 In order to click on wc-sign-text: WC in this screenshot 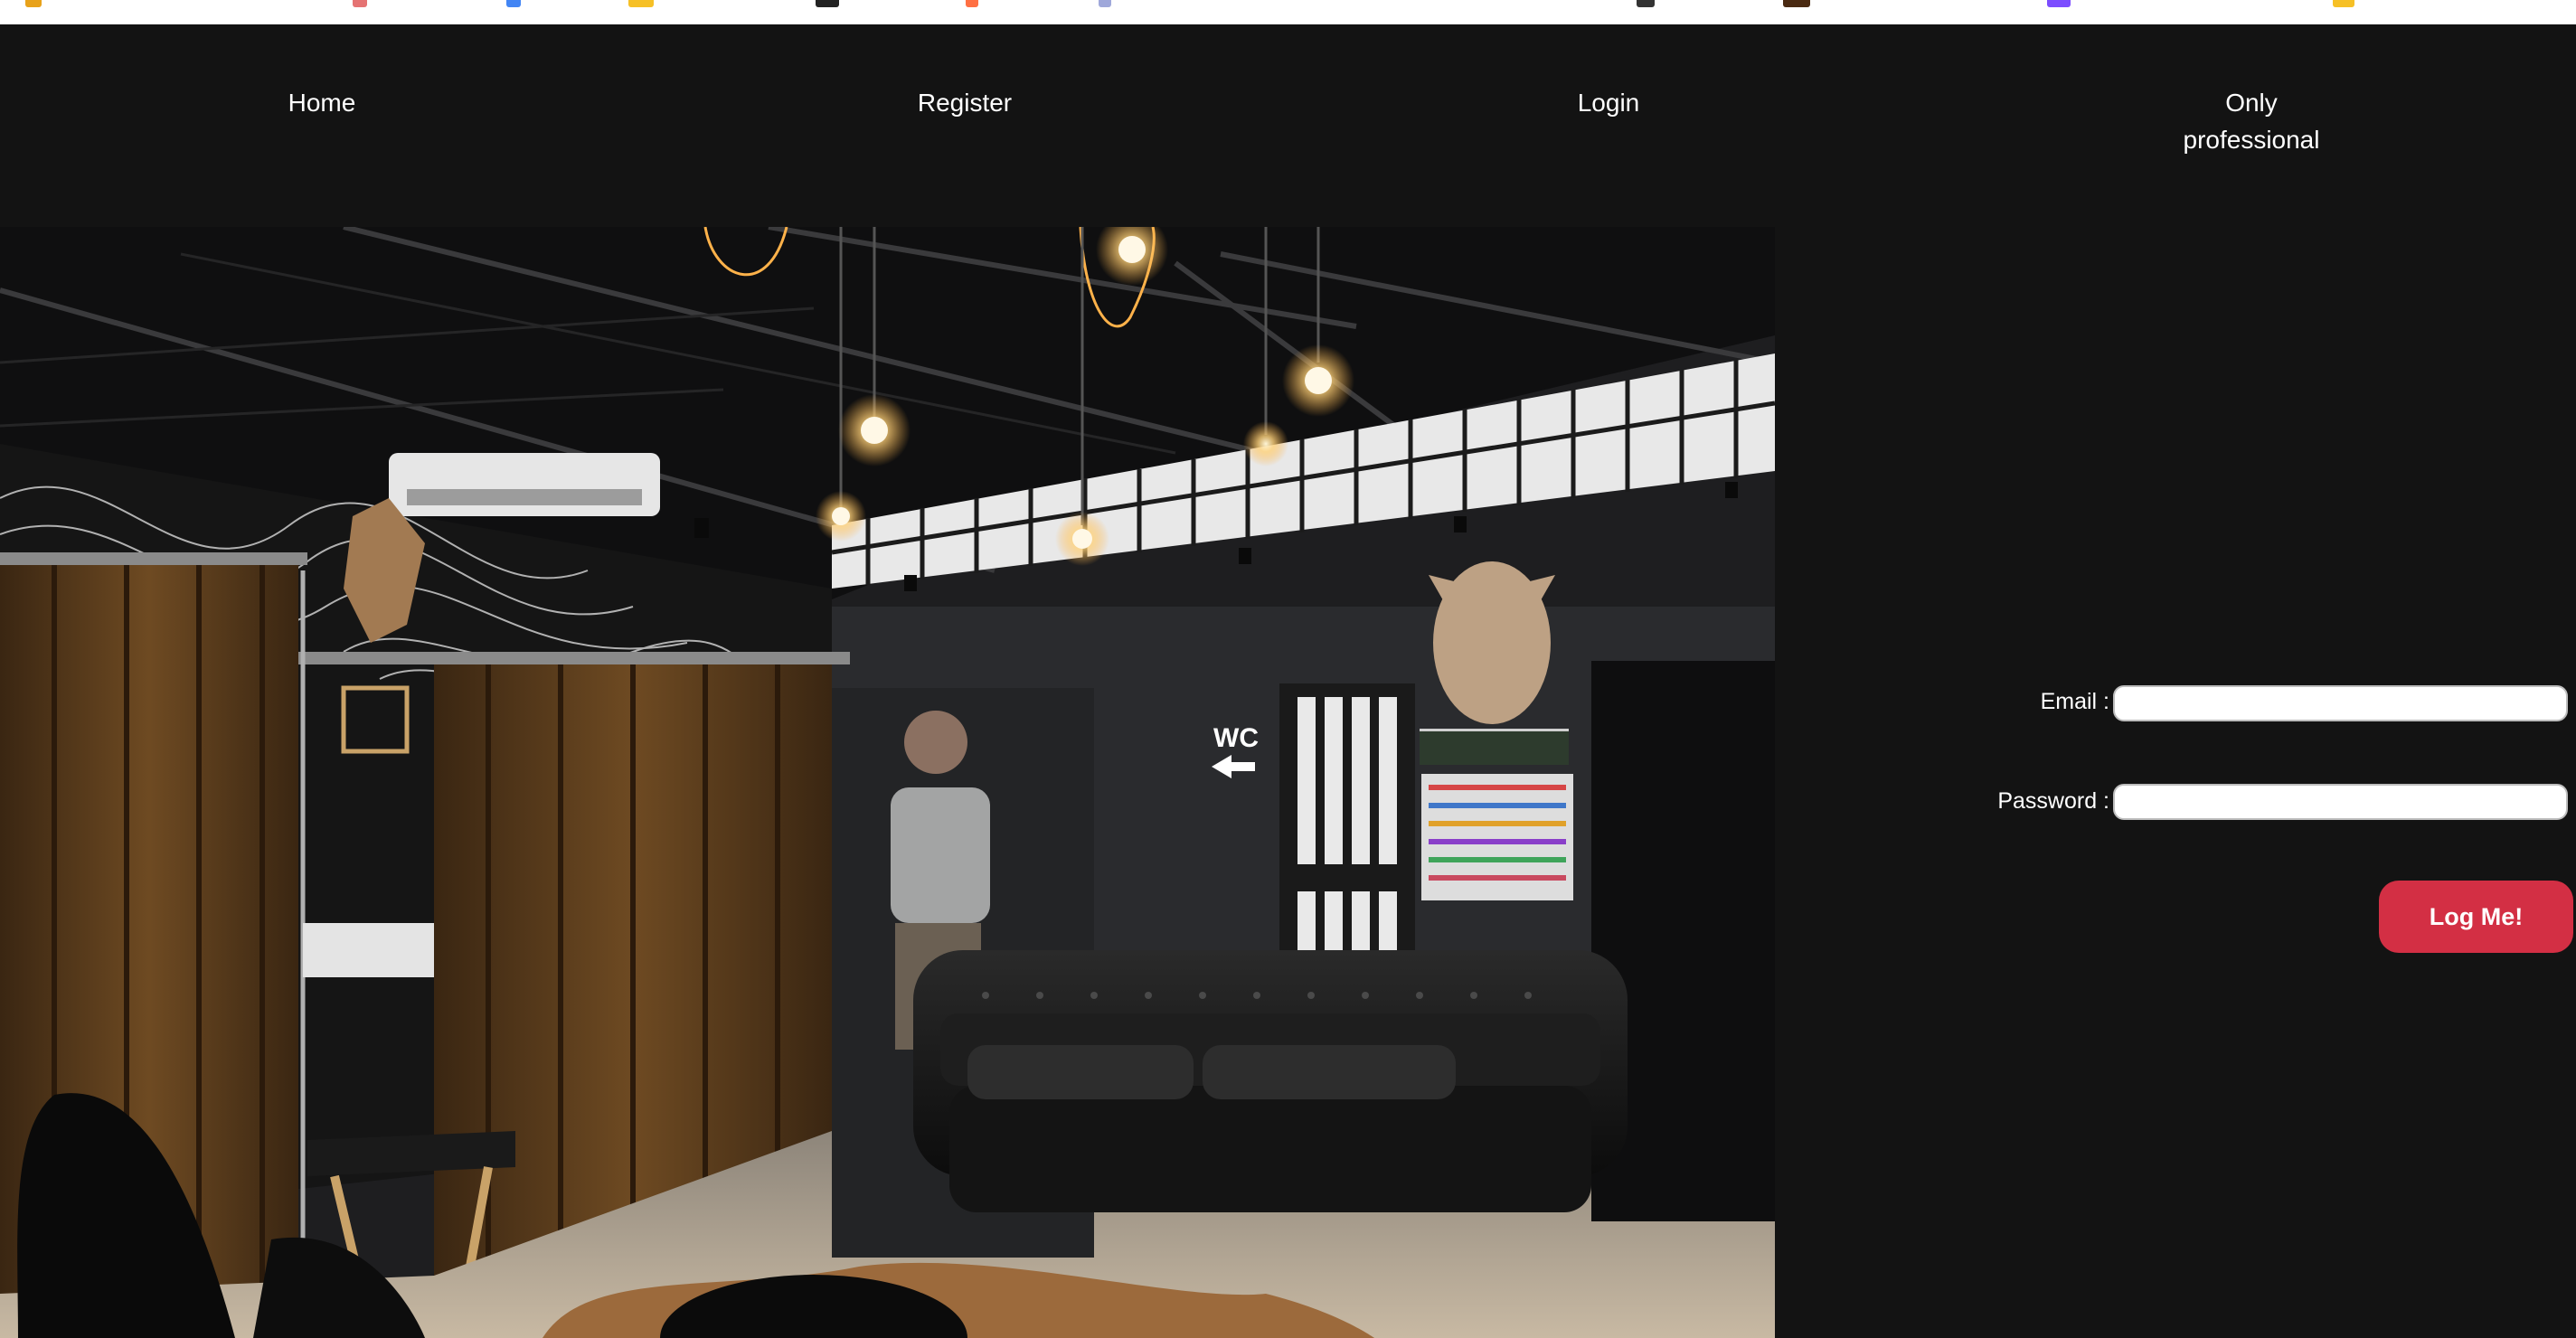, I will do `click(1236, 738)`.